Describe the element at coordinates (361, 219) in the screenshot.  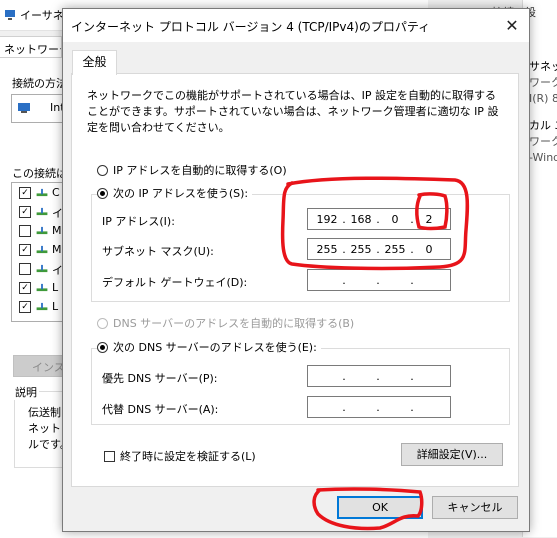
I see `ip-octet-2: 168` at that location.